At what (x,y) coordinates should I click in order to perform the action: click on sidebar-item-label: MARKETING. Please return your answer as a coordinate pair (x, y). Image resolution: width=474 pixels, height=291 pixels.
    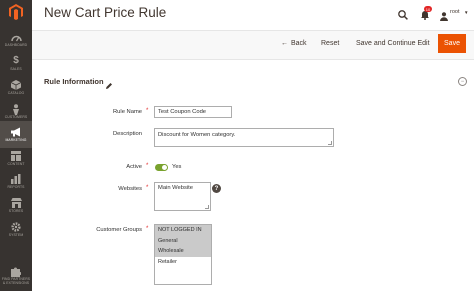
    Looking at the image, I should click on (16, 139).